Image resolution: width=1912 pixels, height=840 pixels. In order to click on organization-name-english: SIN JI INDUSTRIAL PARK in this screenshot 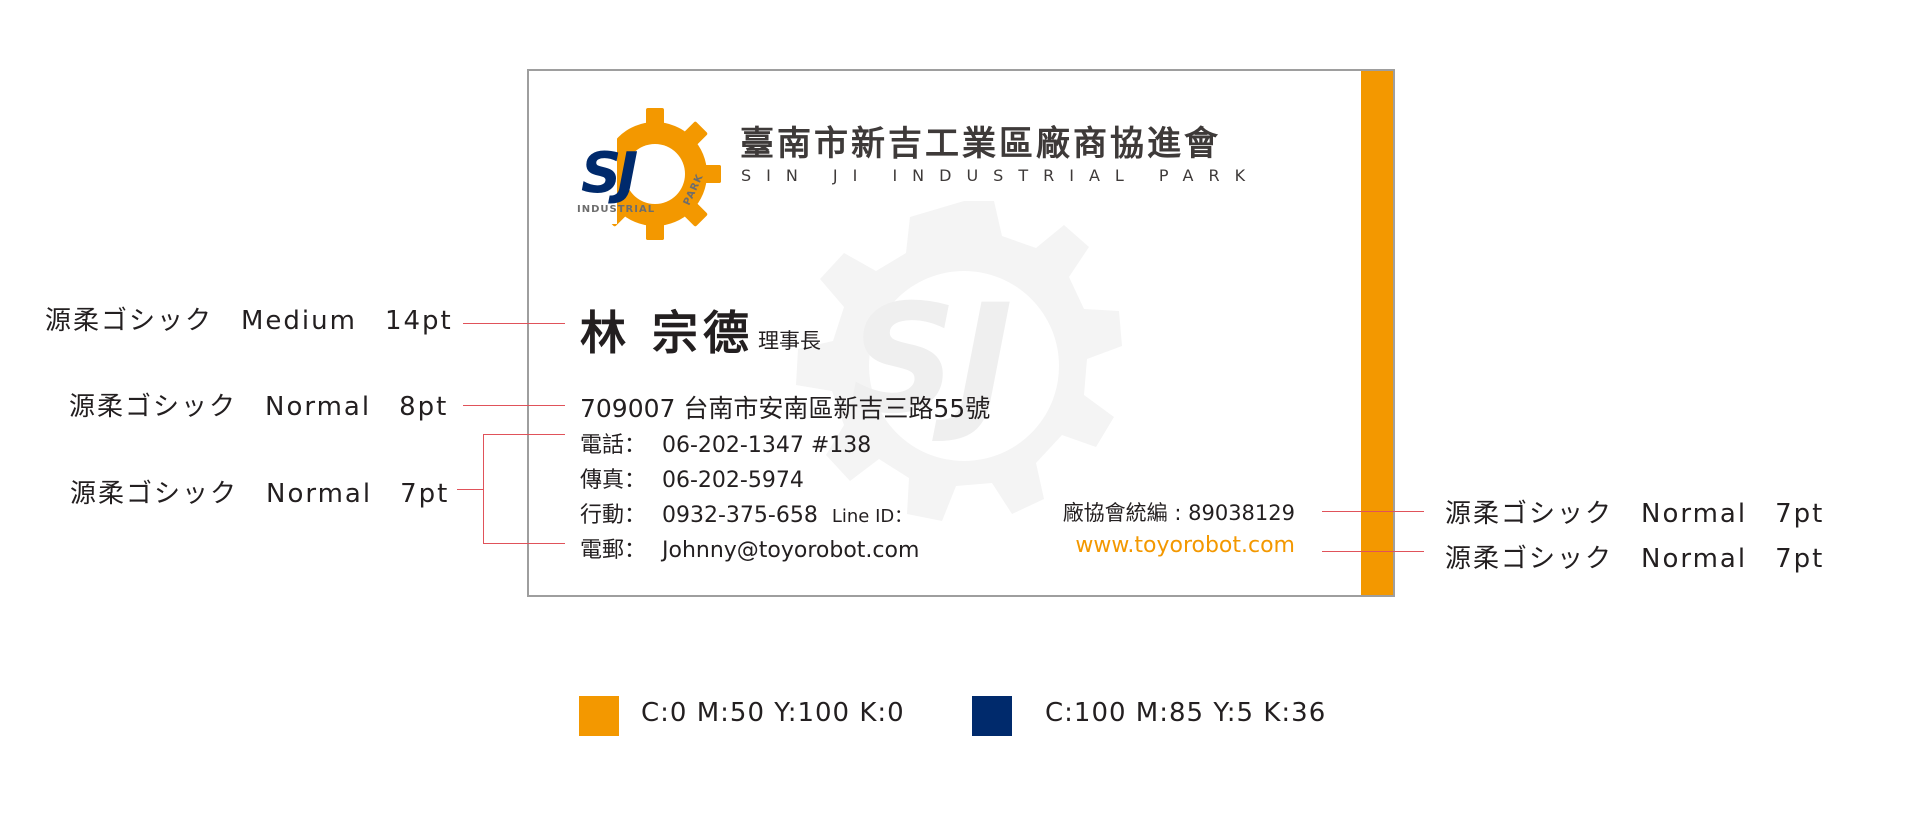, I will do `click(1001, 175)`.